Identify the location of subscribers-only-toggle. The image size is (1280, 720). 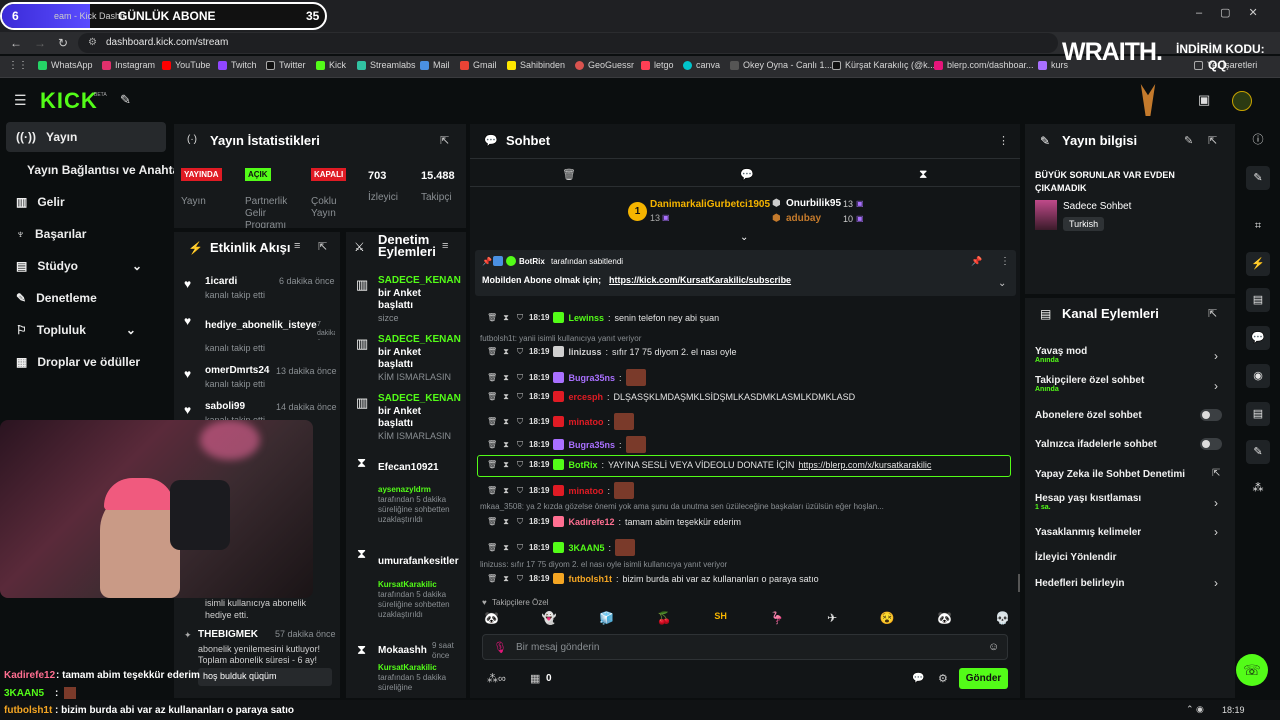
(1211, 415).